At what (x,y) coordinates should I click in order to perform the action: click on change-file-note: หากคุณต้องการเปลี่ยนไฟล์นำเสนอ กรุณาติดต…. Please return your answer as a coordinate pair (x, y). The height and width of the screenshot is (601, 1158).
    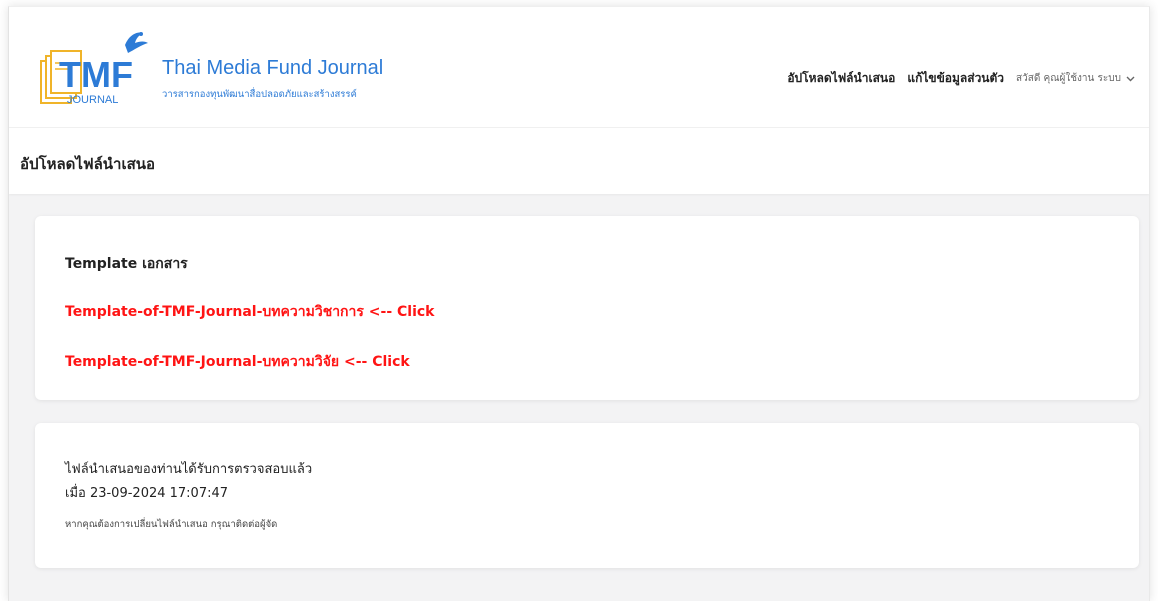
    Looking at the image, I should click on (171, 524).